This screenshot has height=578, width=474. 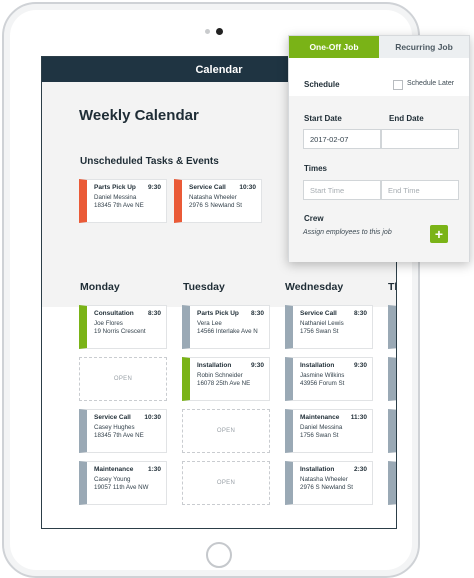 What do you see at coordinates (204, 287) in the screenshot?
I see `day-label-tuesday: Tuesday` at bounding box center [204, 287].